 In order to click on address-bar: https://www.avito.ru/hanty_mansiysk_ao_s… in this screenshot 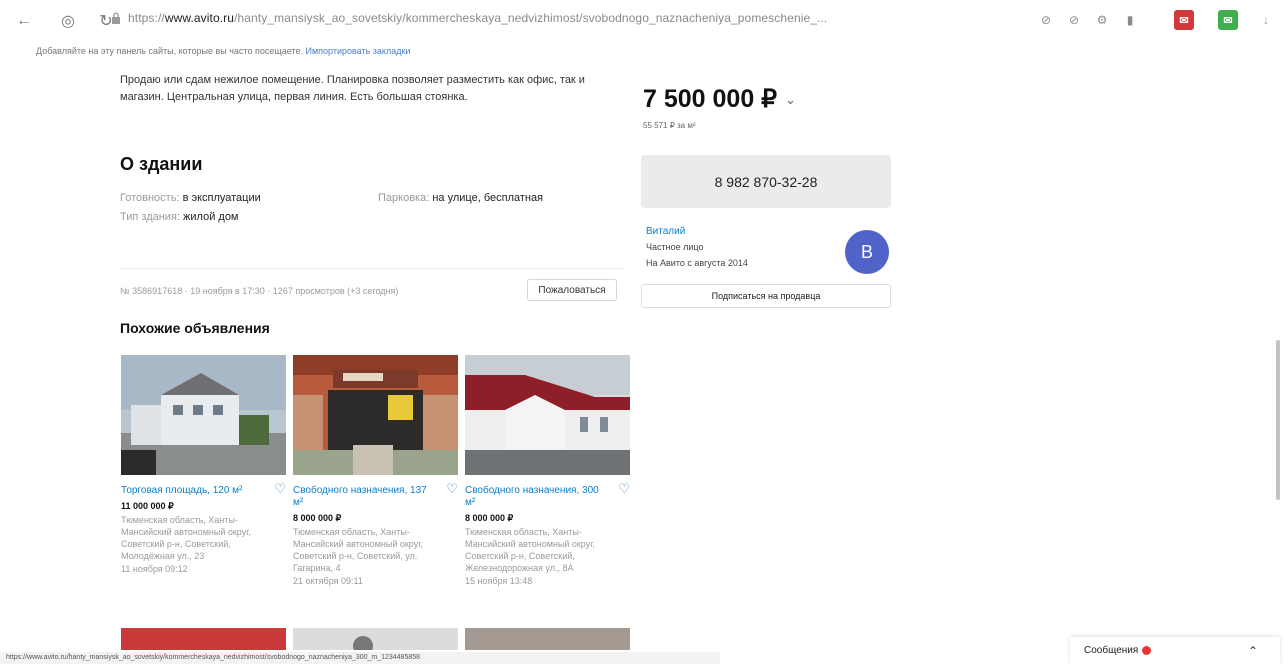, I will do `click(543, 18)`.